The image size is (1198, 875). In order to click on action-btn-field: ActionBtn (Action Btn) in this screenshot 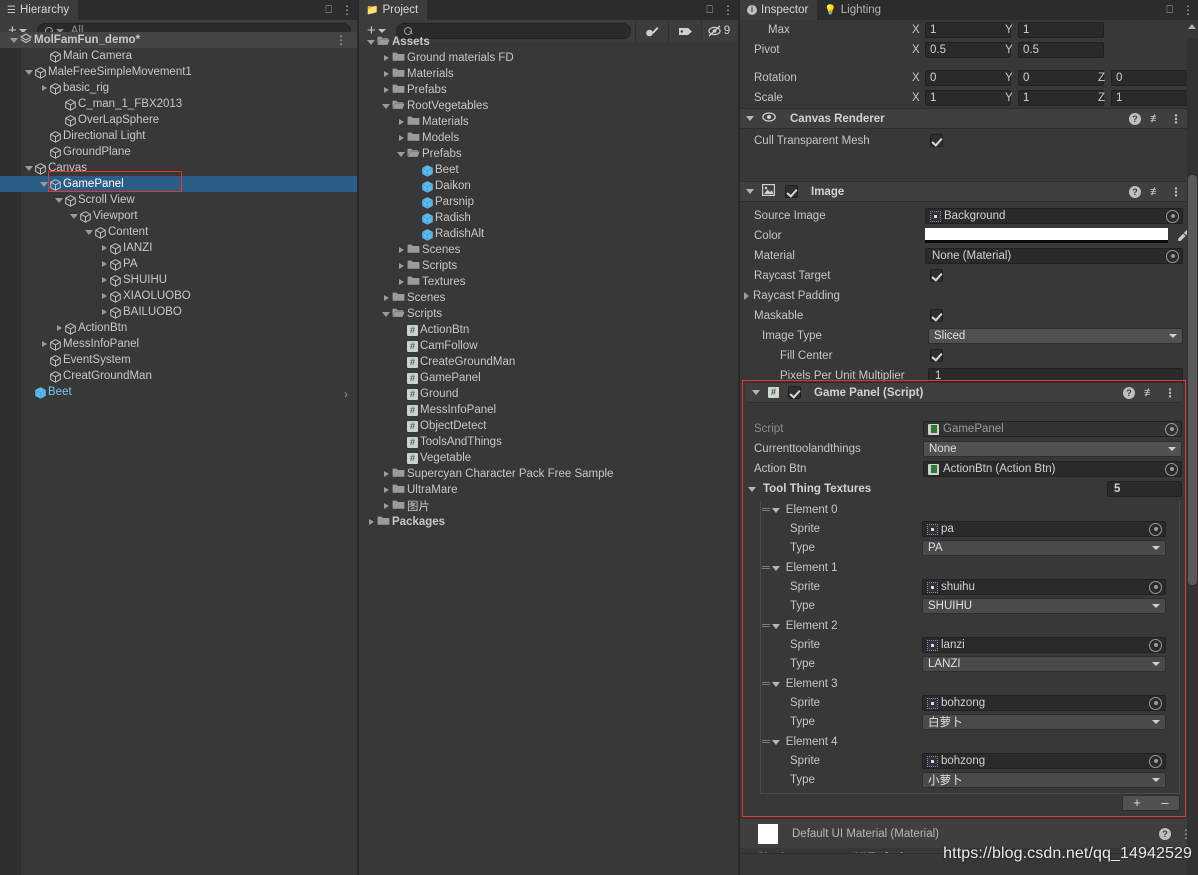, I will do `click(1052, 469)`.